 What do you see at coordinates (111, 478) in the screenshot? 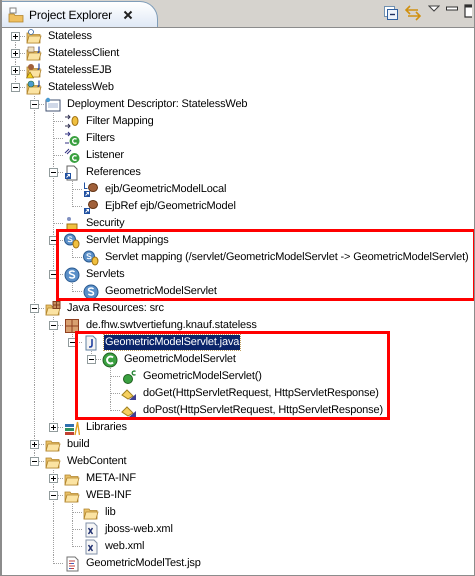
I see `tree-item: META-INF` at bounding box center [111, 478].